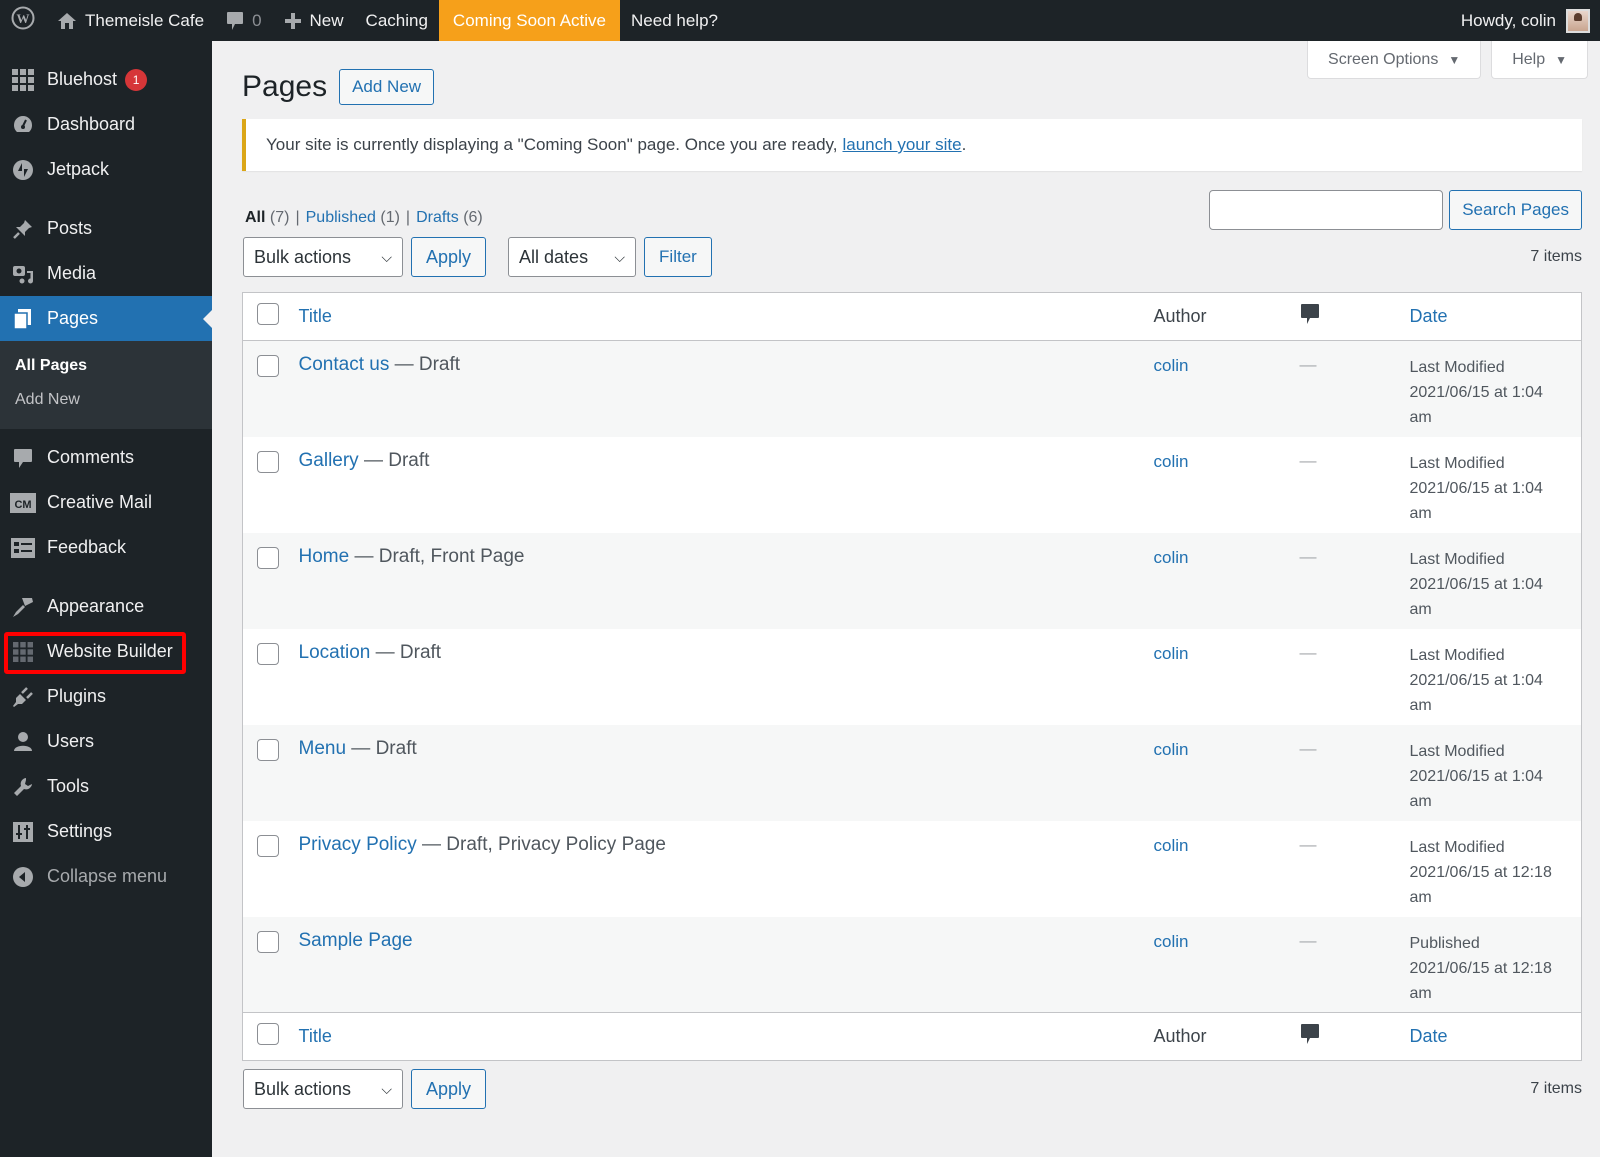 The width and height of the screenshot is (1600, 1157). Describe the element at coordinates (529, 20) in the screenshot. I see `coming-soon-status: Coming Soon Active` at that location.